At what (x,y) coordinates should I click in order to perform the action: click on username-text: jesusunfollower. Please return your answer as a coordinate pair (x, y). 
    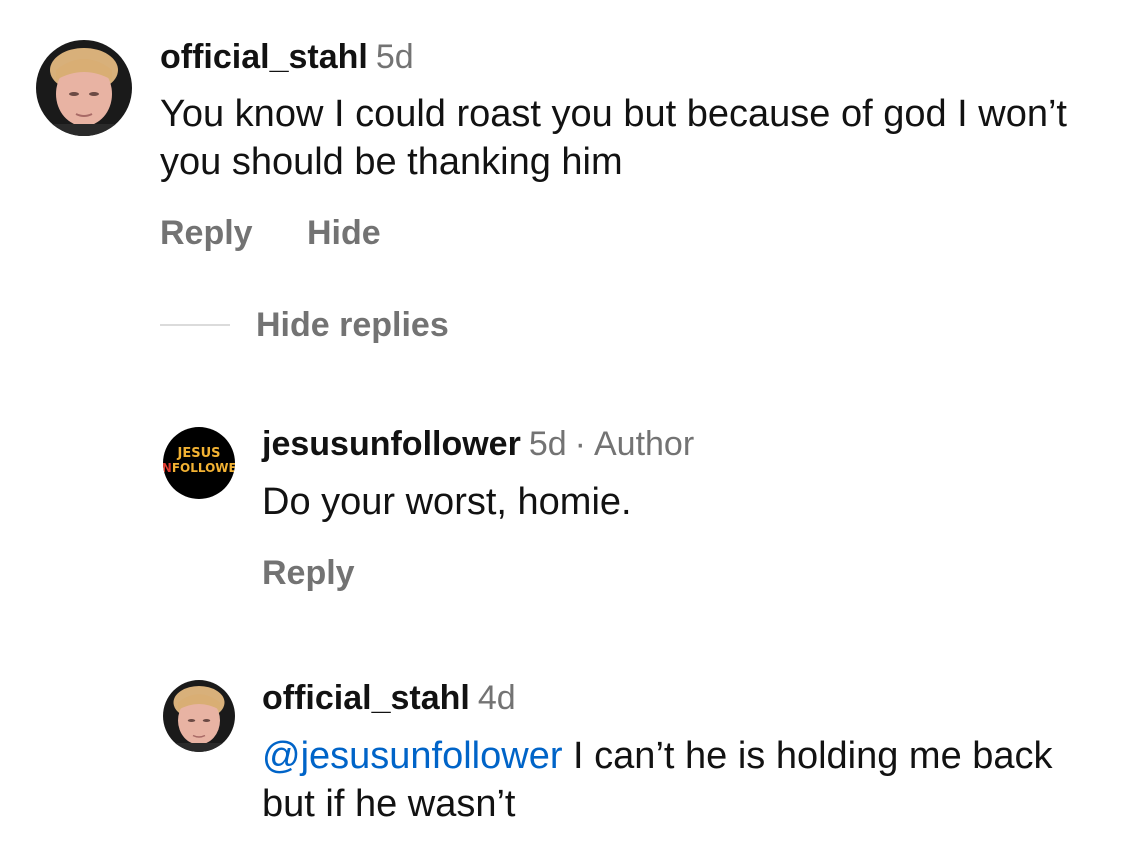
    Looking at the image, I should click on (391, 444).